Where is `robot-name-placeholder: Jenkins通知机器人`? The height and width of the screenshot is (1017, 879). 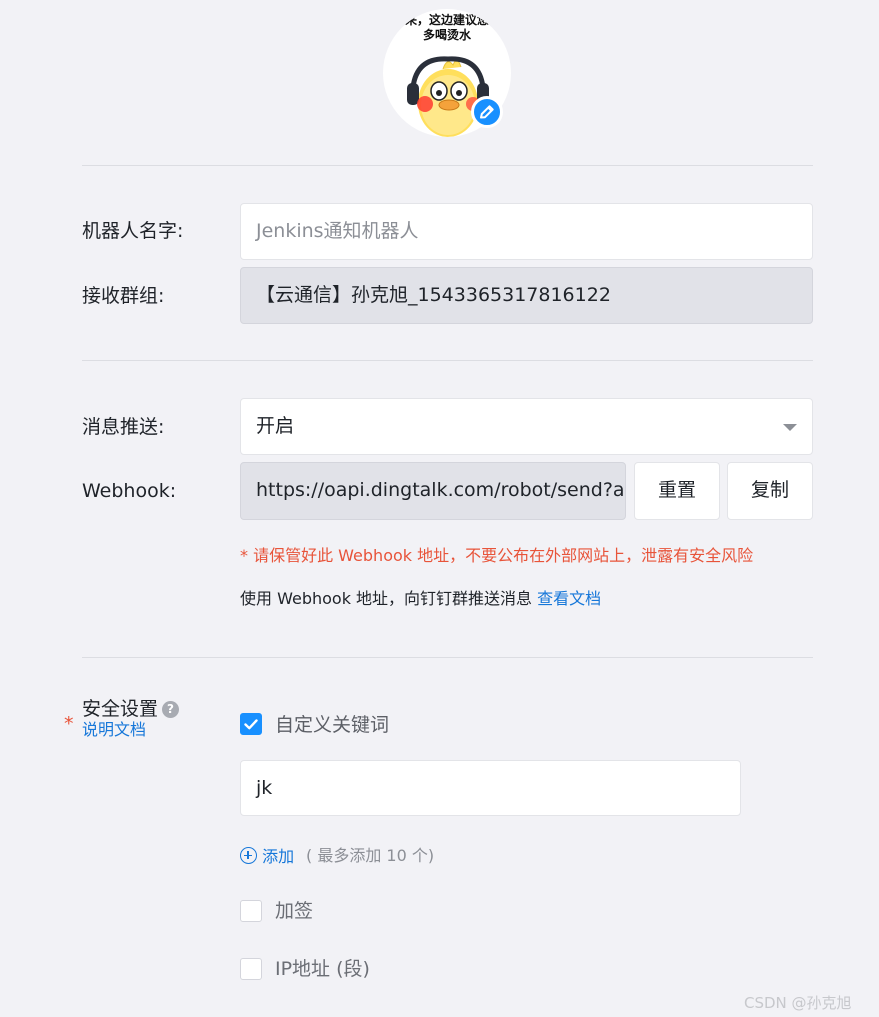
robot-name-placeholder: Jenkins通知机器人 is located at coordinates (337, 231).